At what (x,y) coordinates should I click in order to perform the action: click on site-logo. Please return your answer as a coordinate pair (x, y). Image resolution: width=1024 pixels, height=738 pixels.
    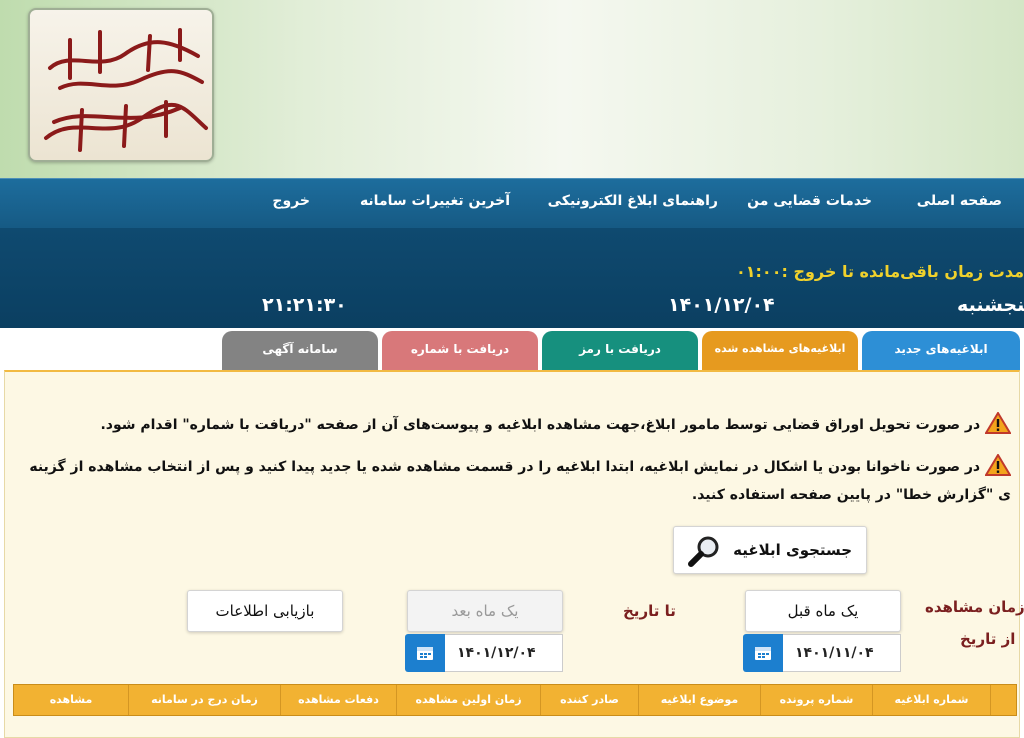
    Looking at the image, I should click on (121, 85).